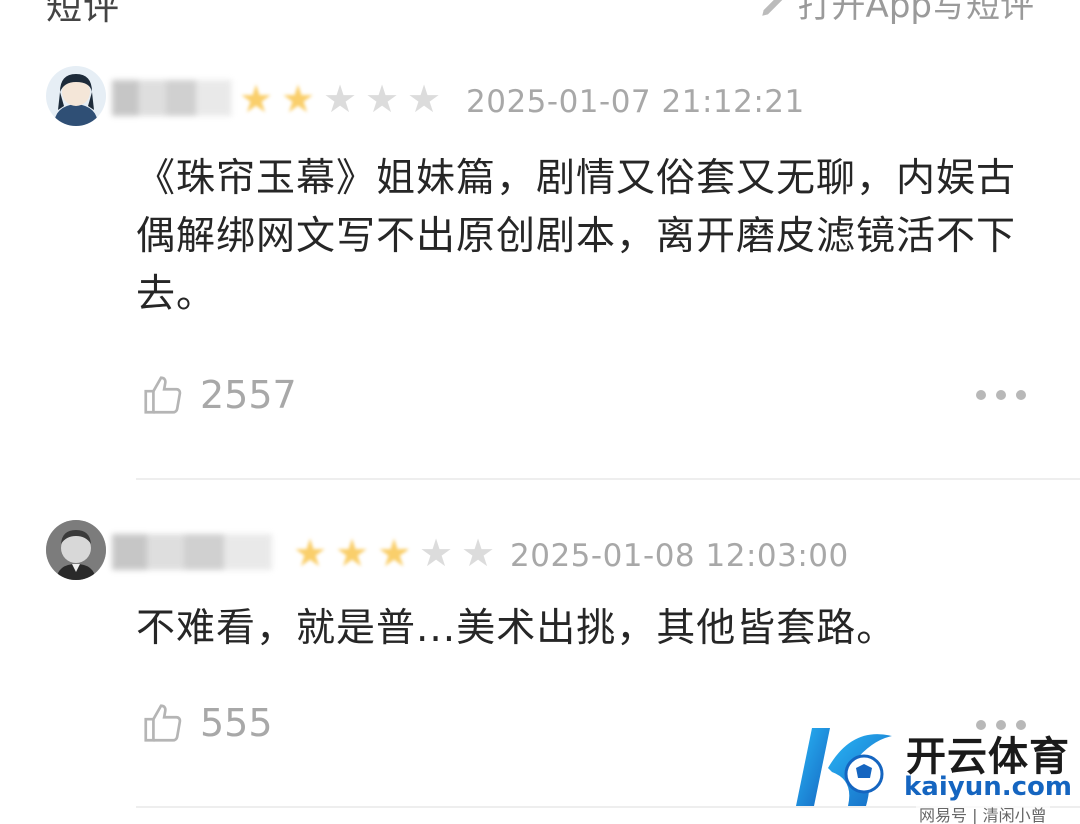 The width and height of the screenshot is (1080, 824). Describe the element at coordinates (988, 787) in the screenshot. I see `watermark-brand-en: kaiyun.com` at that location.